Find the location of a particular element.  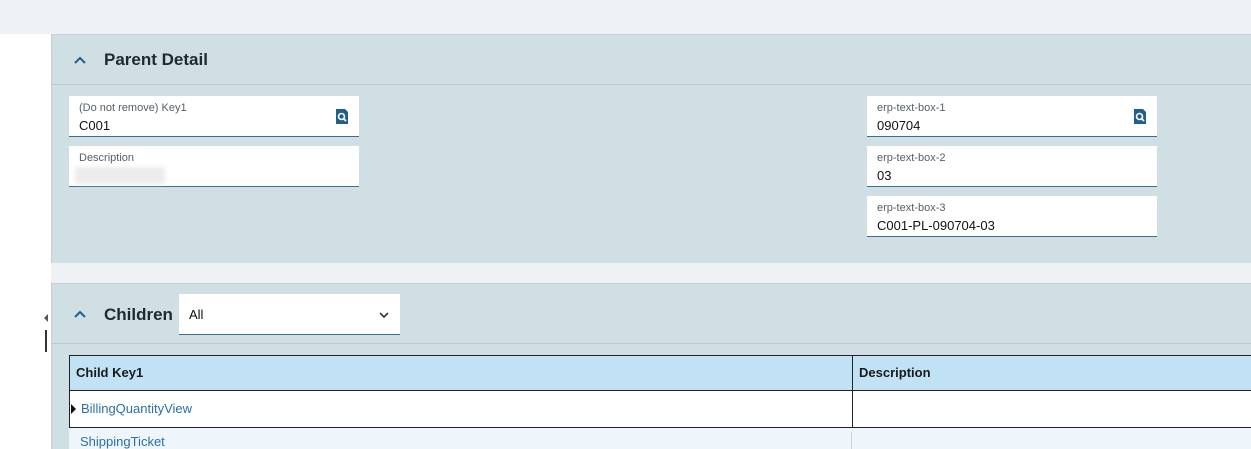

left-gutter is located at coordinates (25, 241).